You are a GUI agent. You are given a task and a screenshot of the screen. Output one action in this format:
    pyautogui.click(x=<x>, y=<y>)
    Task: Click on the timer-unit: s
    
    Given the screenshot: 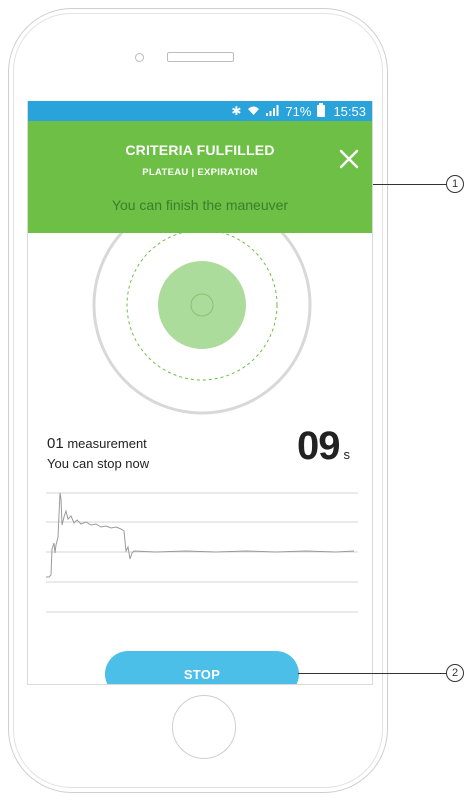 What is the action you would take?
    pyautogui.click(x=347, y=454)
    